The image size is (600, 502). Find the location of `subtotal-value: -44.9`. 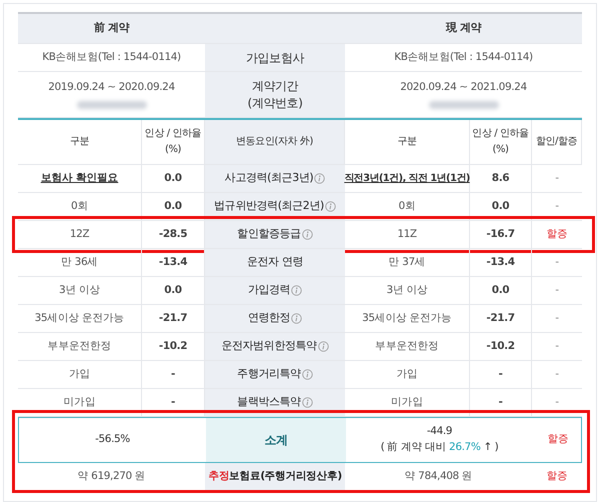

subtotal-value: -44.9 is located at coordinates (439, 432).